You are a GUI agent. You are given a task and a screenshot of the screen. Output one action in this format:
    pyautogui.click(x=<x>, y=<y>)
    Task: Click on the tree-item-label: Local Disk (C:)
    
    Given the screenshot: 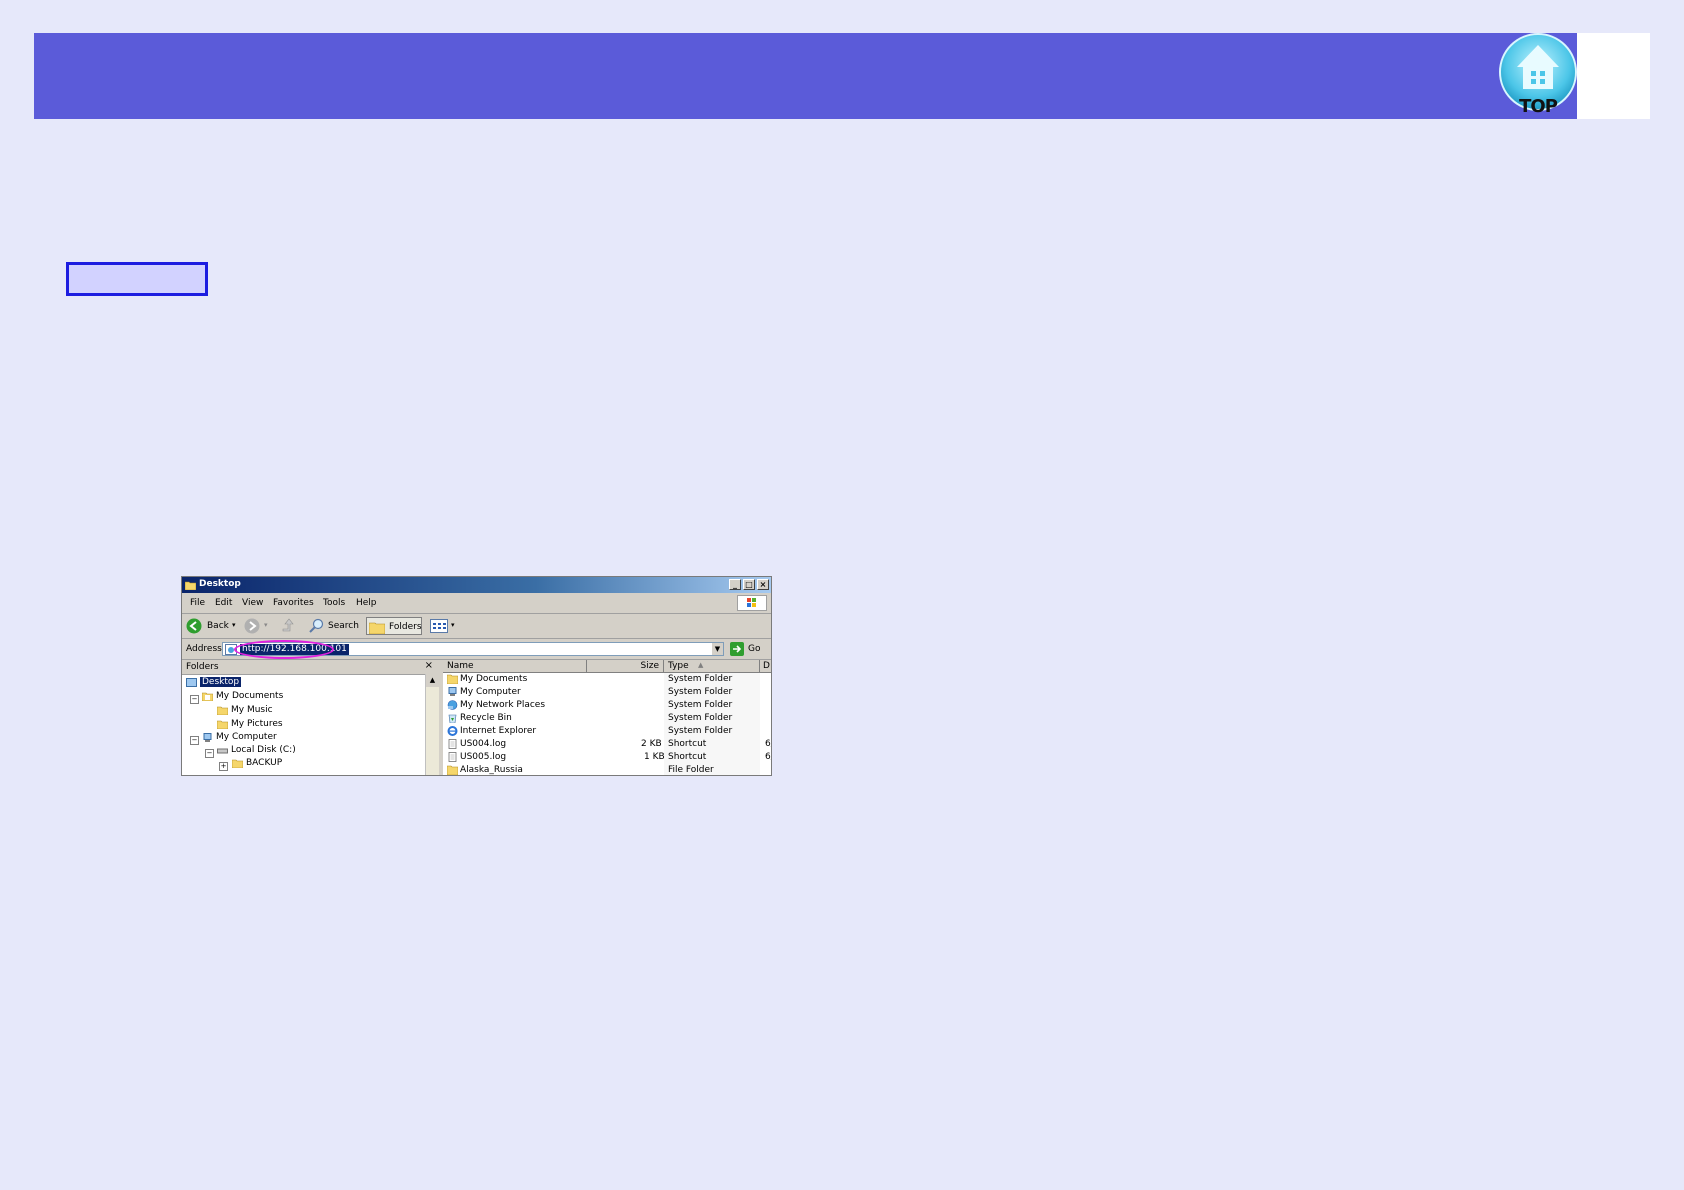 What is the action you would take?
    pyautogui.click(x=263, y=750)
    